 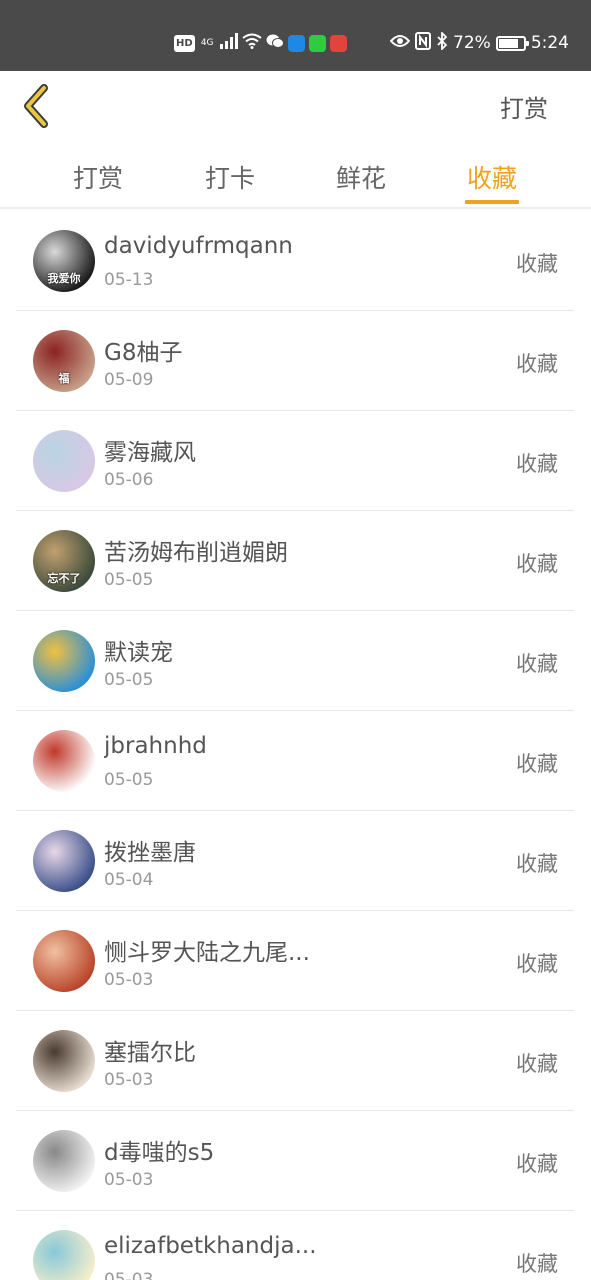 What do you see at coordinates (64, 378) in the screenshot?
I see `avatar-text: 福` at bounding box center [64, 378].